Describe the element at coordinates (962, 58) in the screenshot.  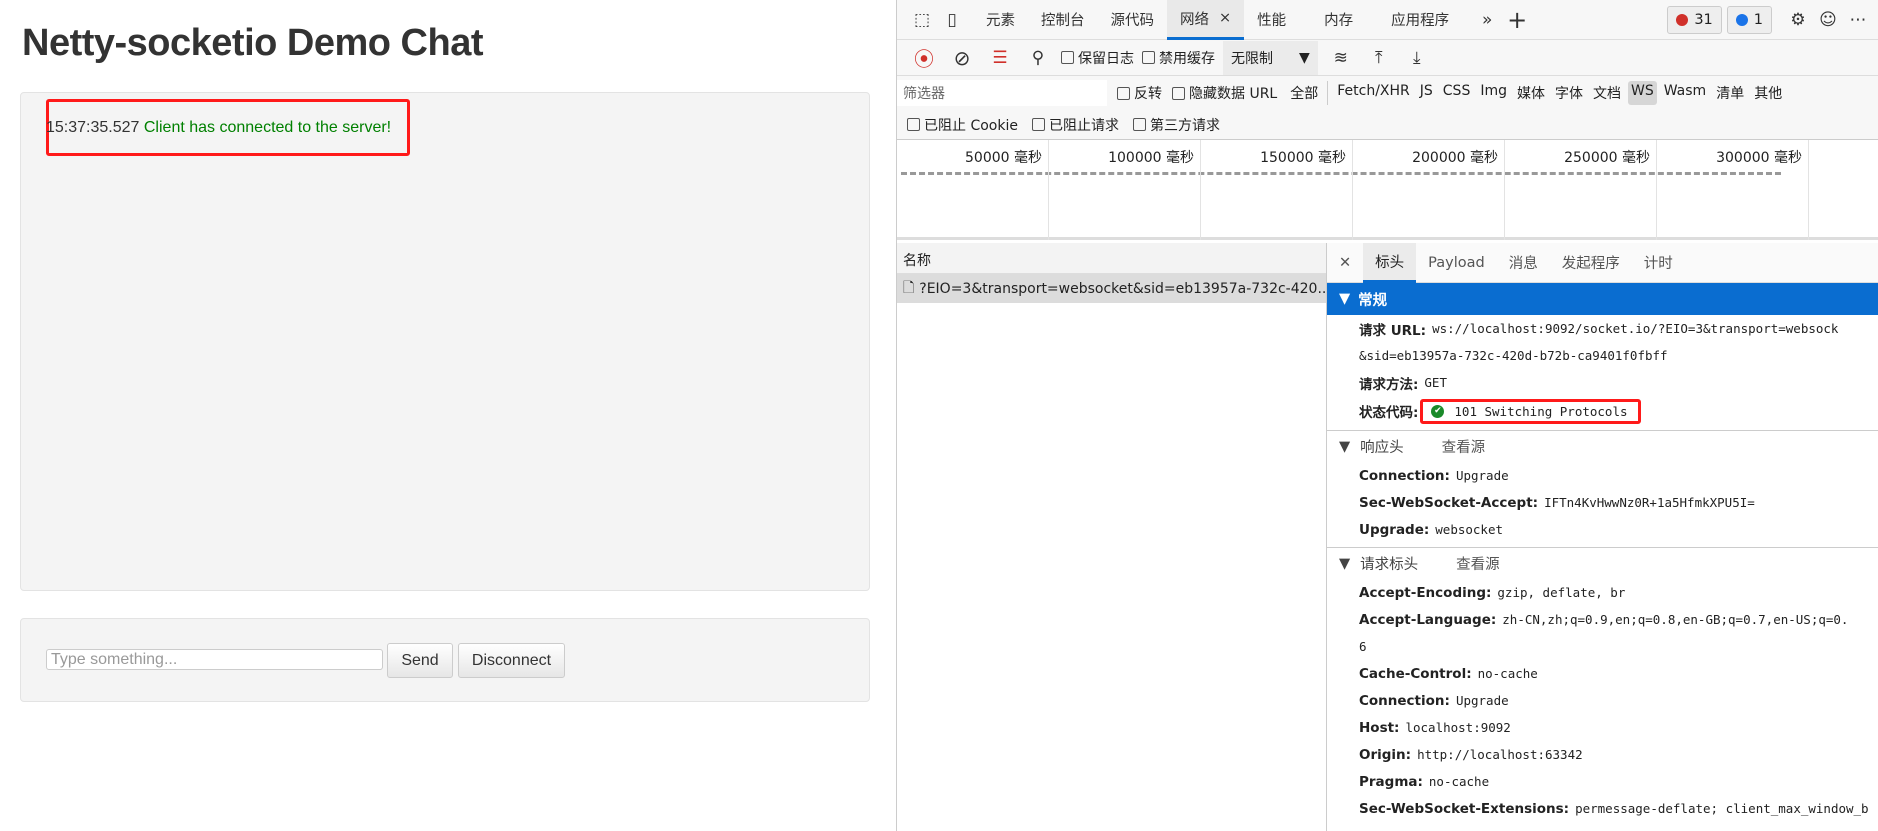
I see `clear-icon: ⊘` at that location.